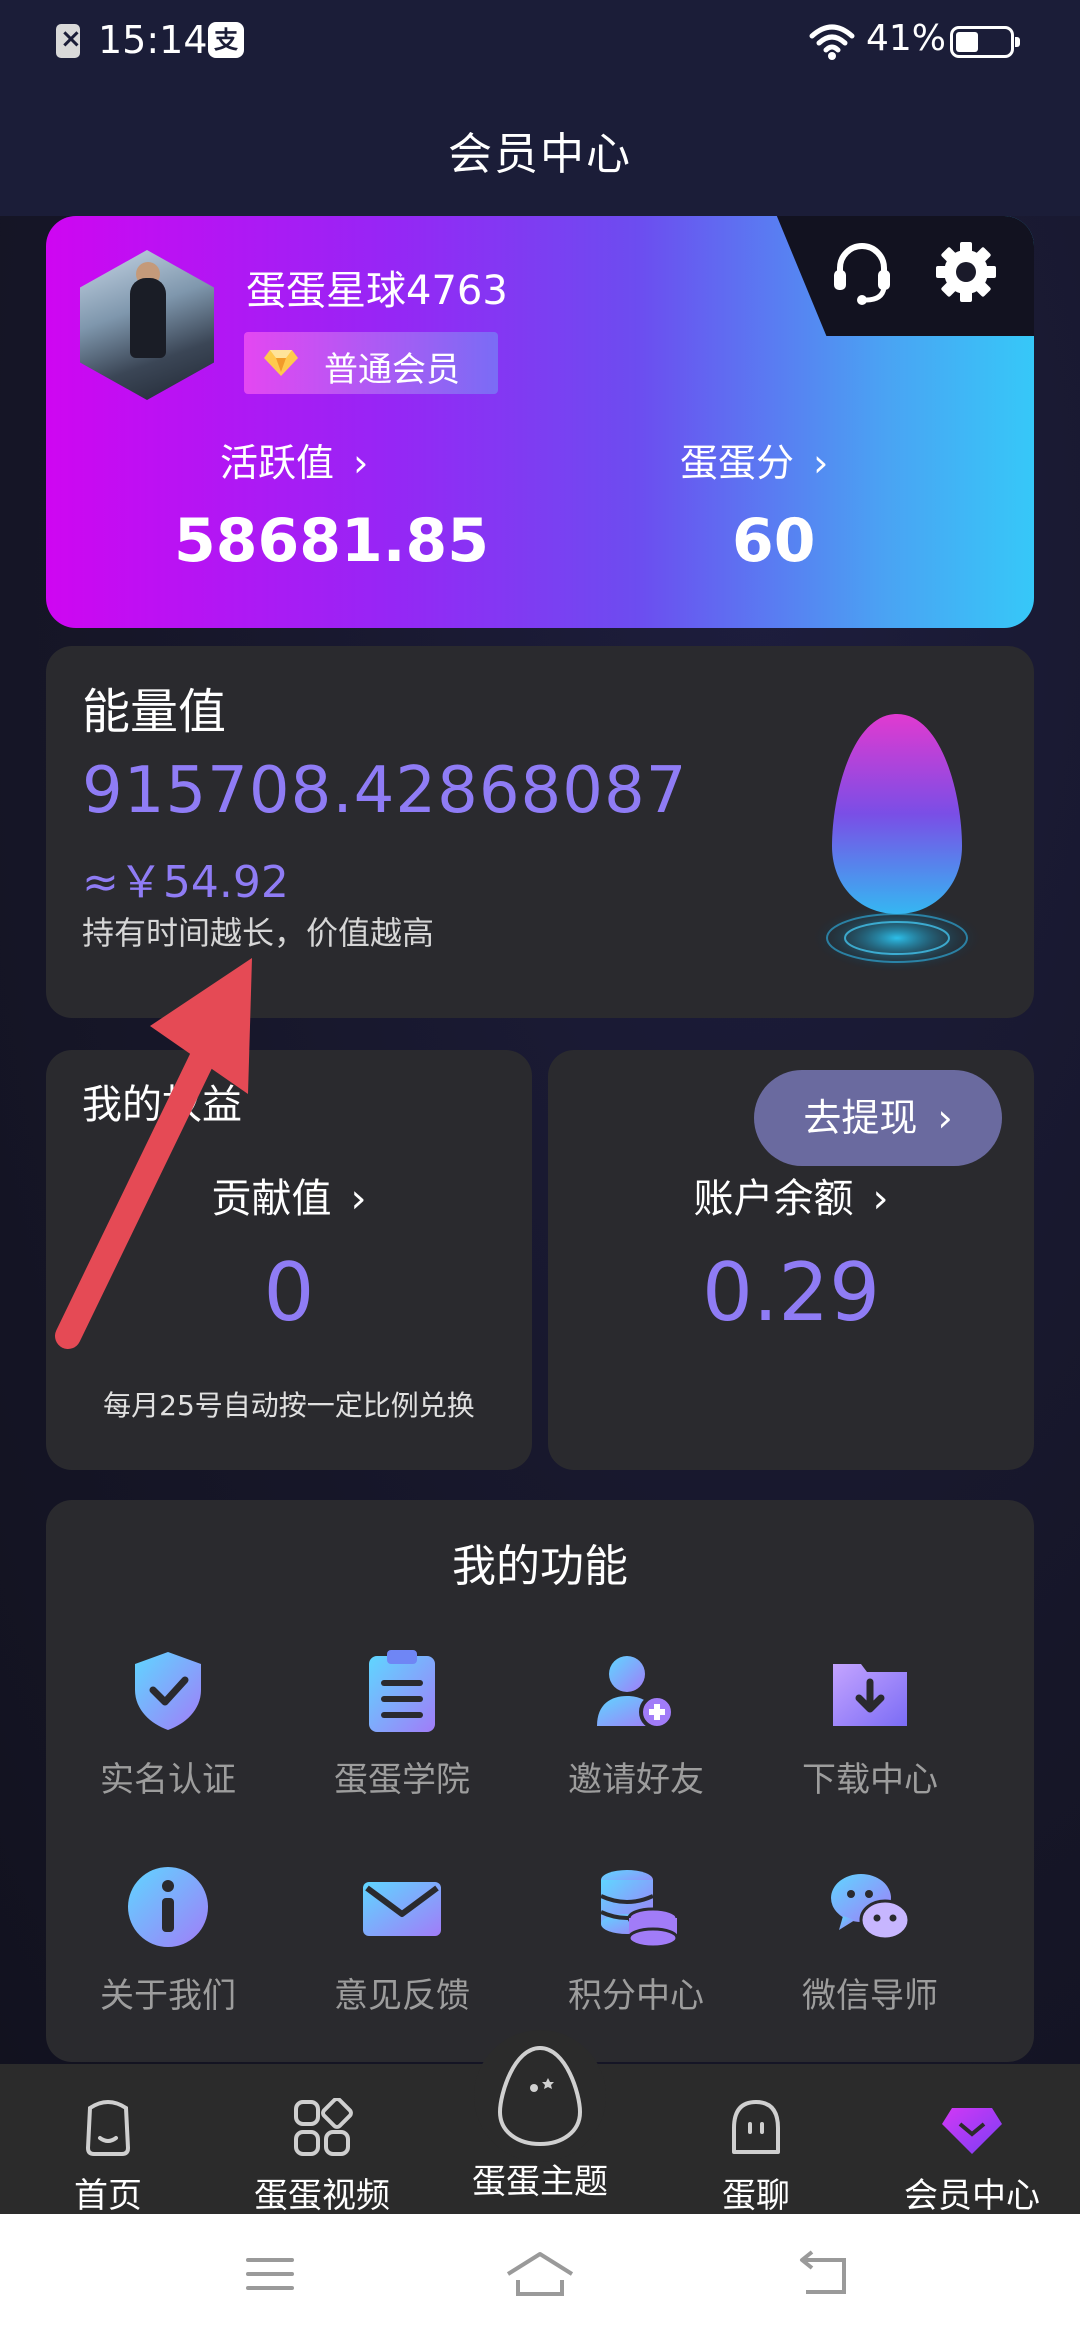  I want to click on wifi-icon, so click(832, 42).